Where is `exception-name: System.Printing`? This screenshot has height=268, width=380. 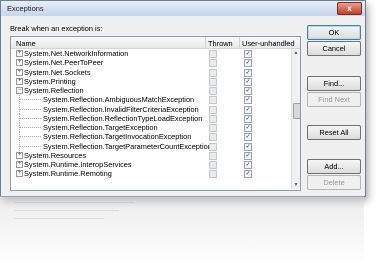
exception-name: System.Printing is located at coordinates (50, 81).